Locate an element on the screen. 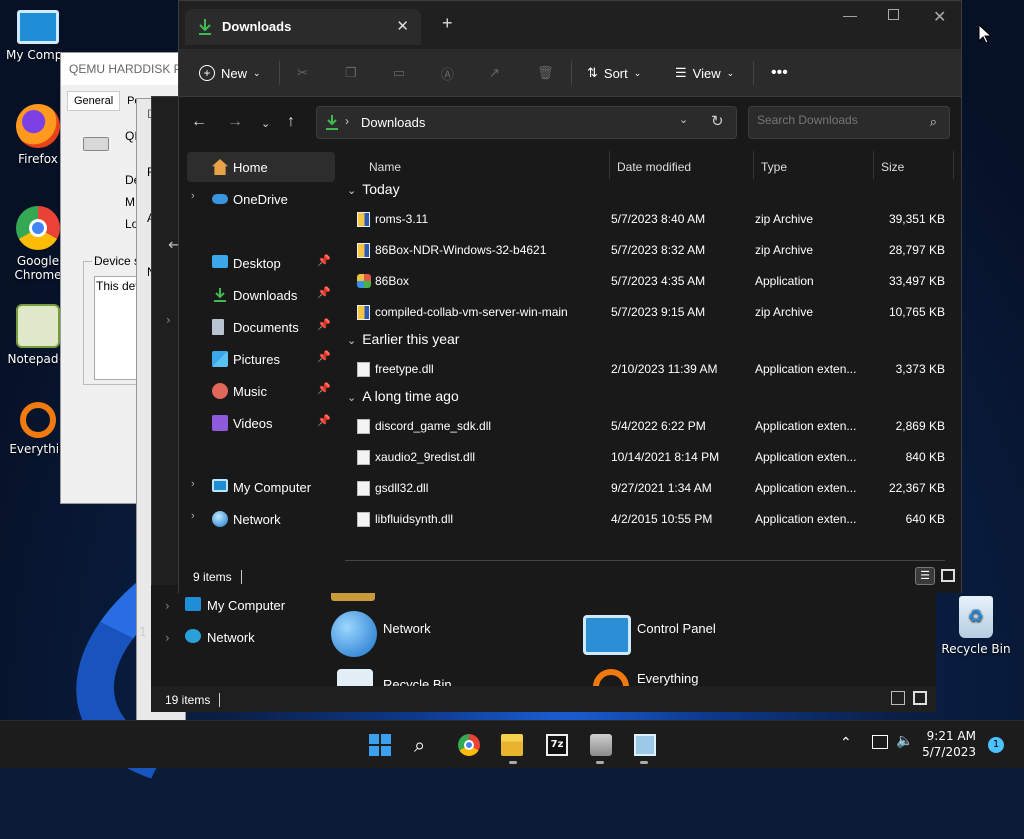 This screenshot has height=839, width=1024. column-header-type: Type is located at coordinates (774, 167).